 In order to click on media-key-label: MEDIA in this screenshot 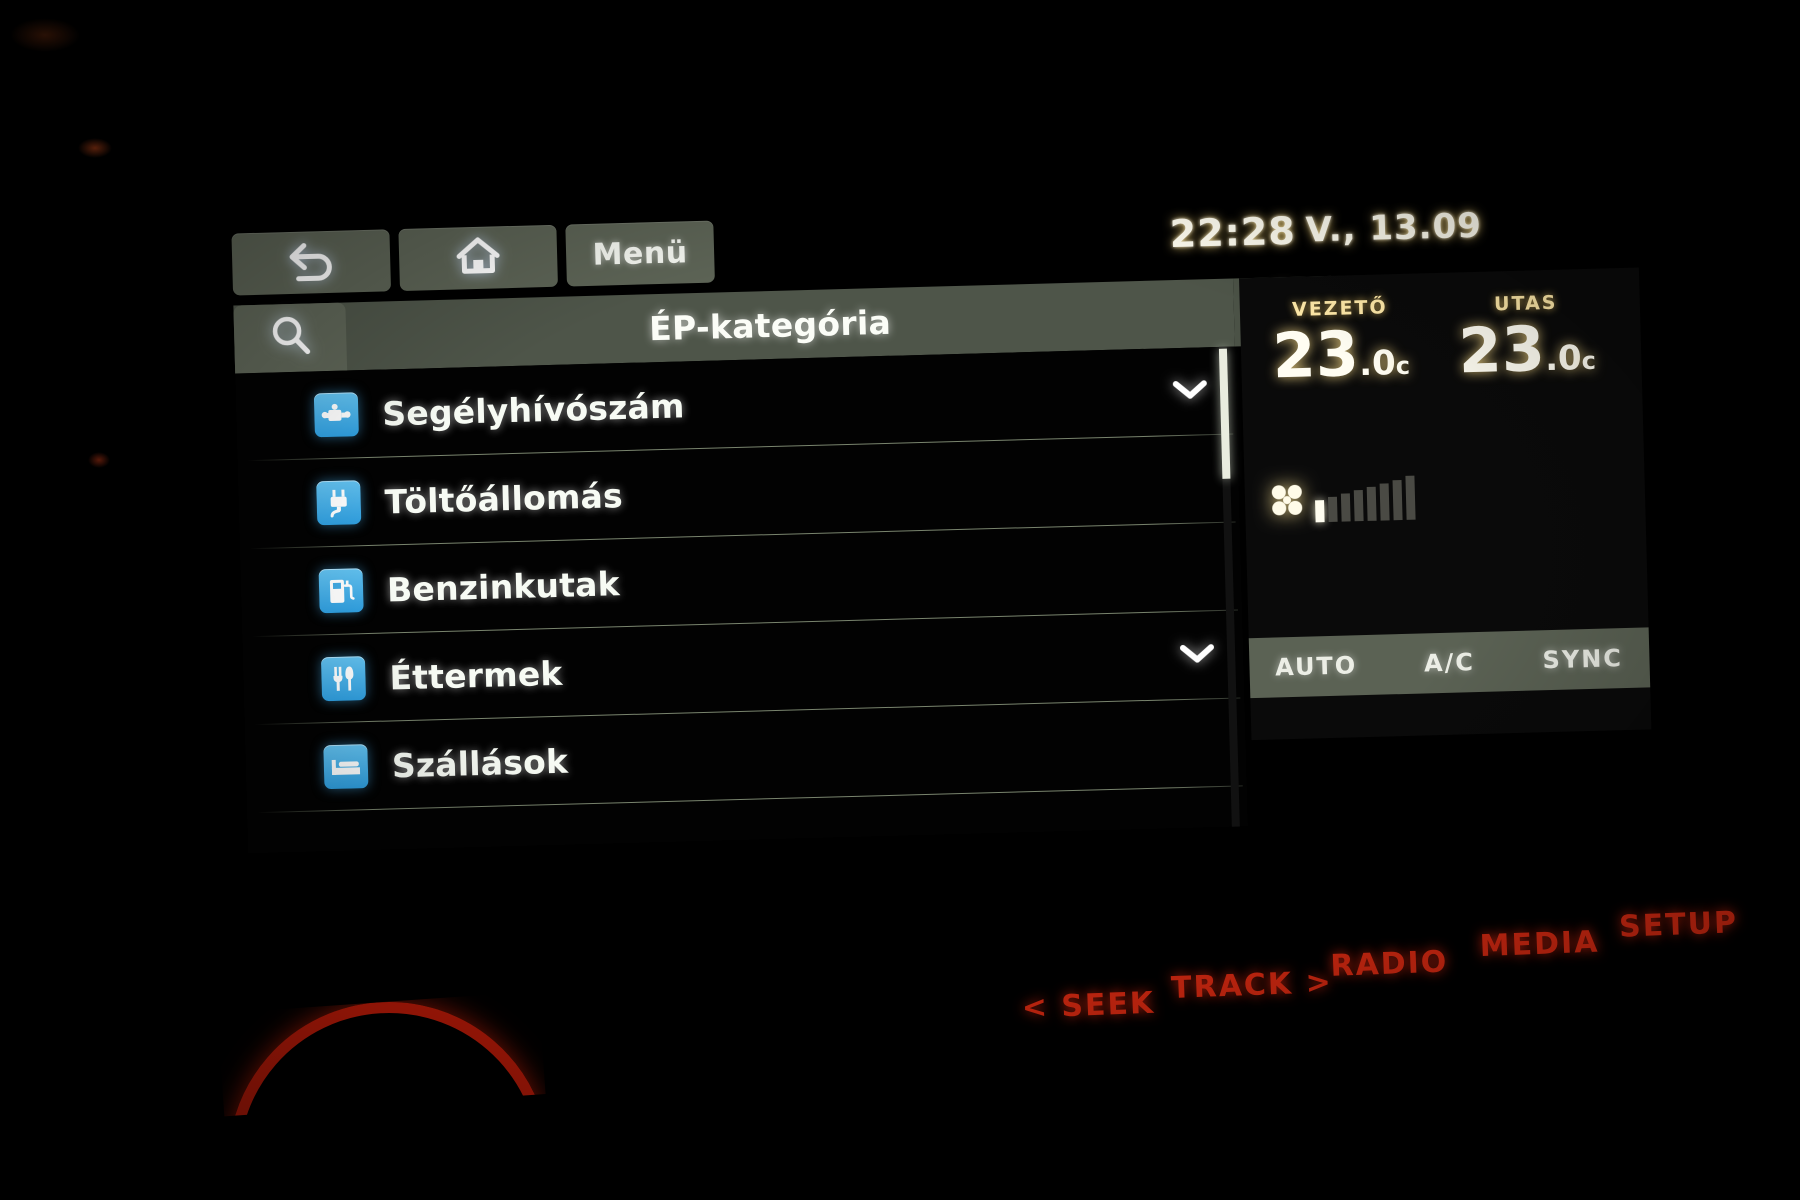, I will do `click(1539, 945)`.